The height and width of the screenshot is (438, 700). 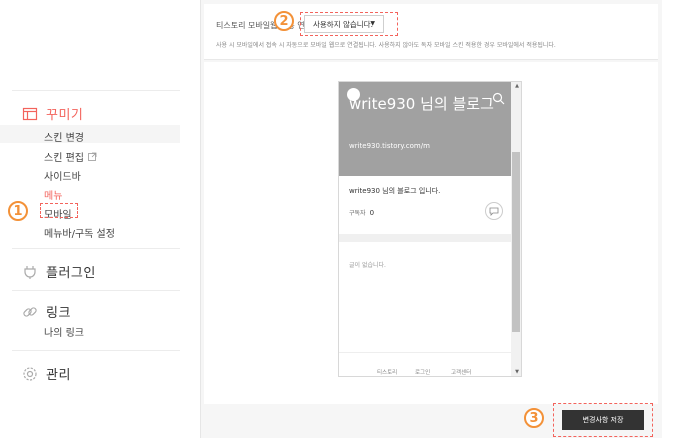 What do you see at coordinates (64, 136) in the screenshot?
I see `sidebar-item-skin-change: 스킨 변경` at bounding box center [64, 136].